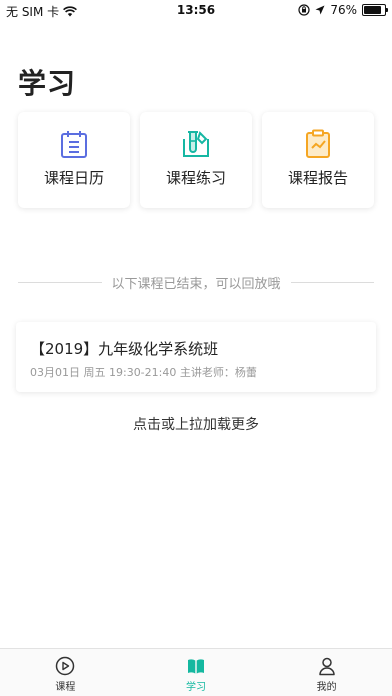 This screenshot has width=392, height=696. I want to click on orientation-lock-icon, so click(304, 10).